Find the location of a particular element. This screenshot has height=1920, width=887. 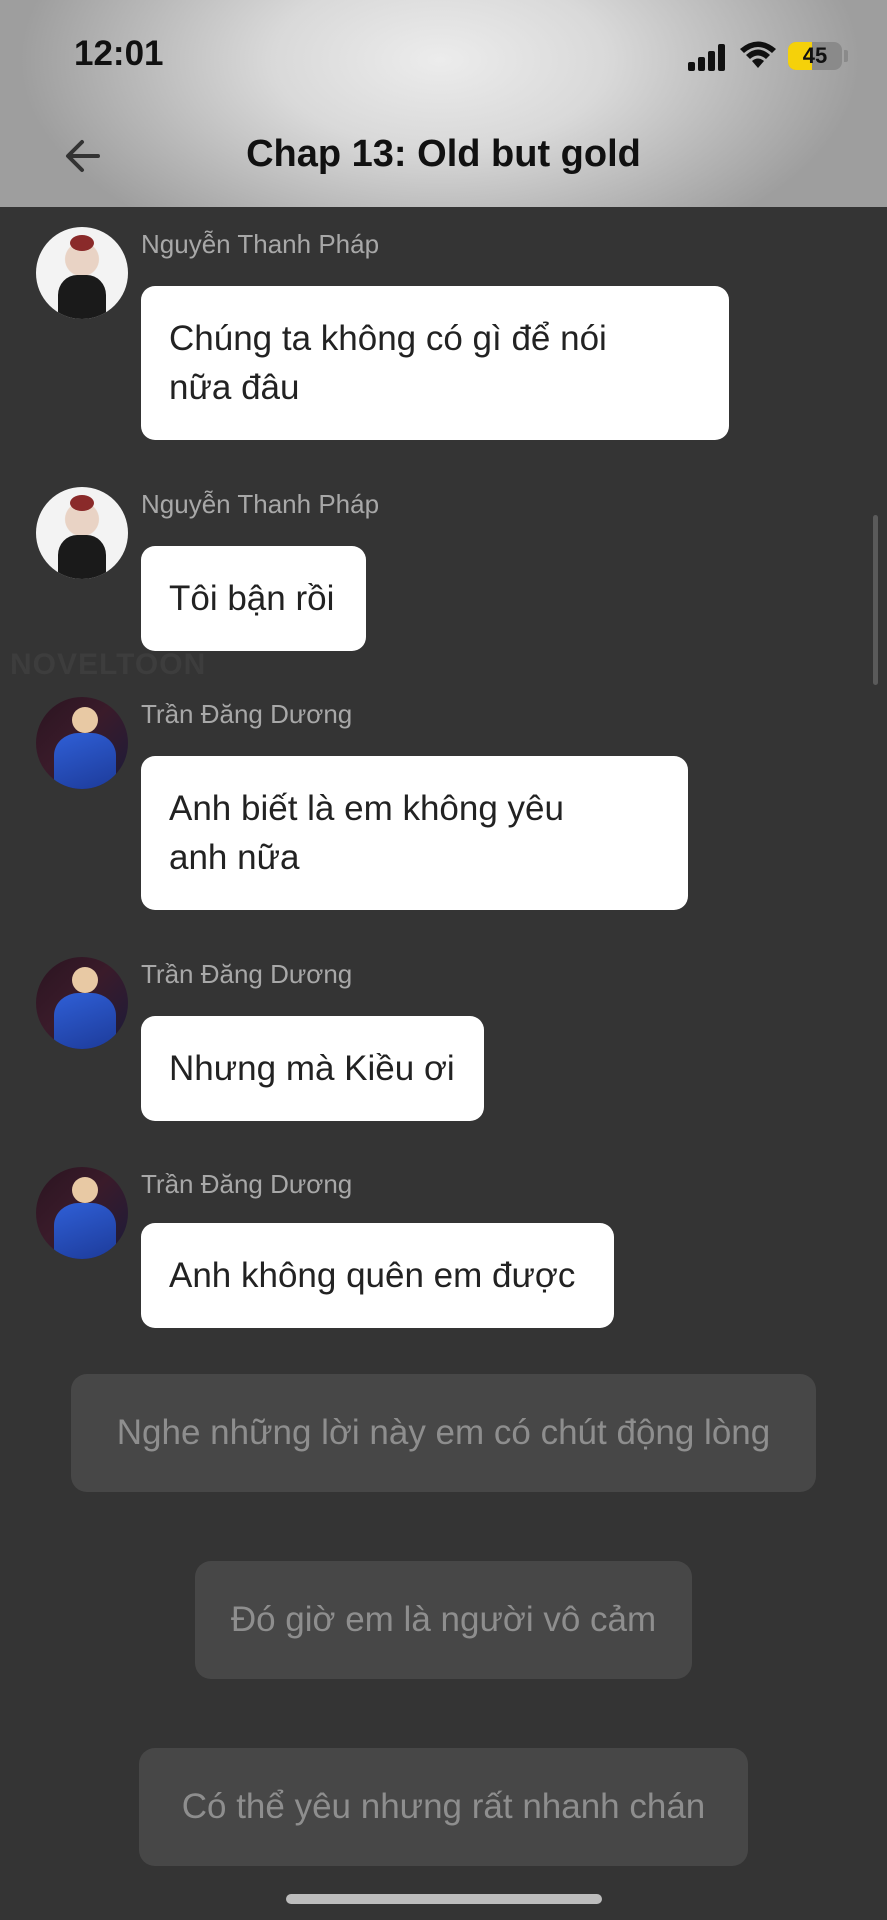

choice-button: Có thể yêu nhưng rất nhanh chán is located at coordinates (443, 1807).